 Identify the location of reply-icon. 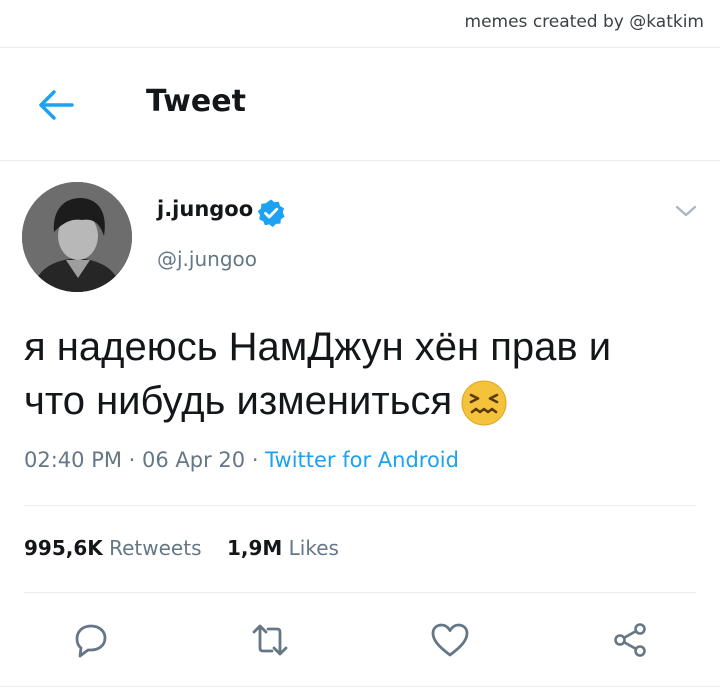
(90, 640).